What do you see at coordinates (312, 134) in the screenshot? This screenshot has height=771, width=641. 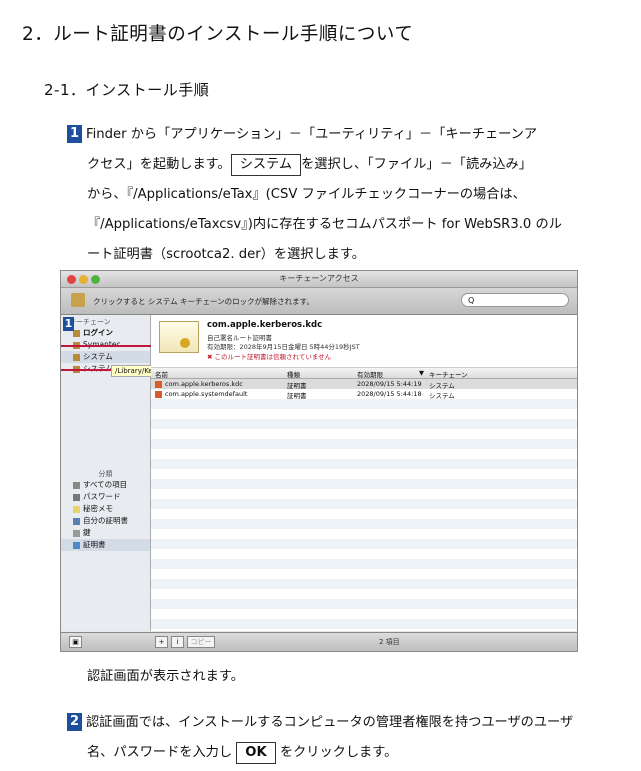 I see `step1-line1: Finder から「アプリケーション」－「ユーティリティ」－「キーチェーンア` at bounding box center [312, 134].